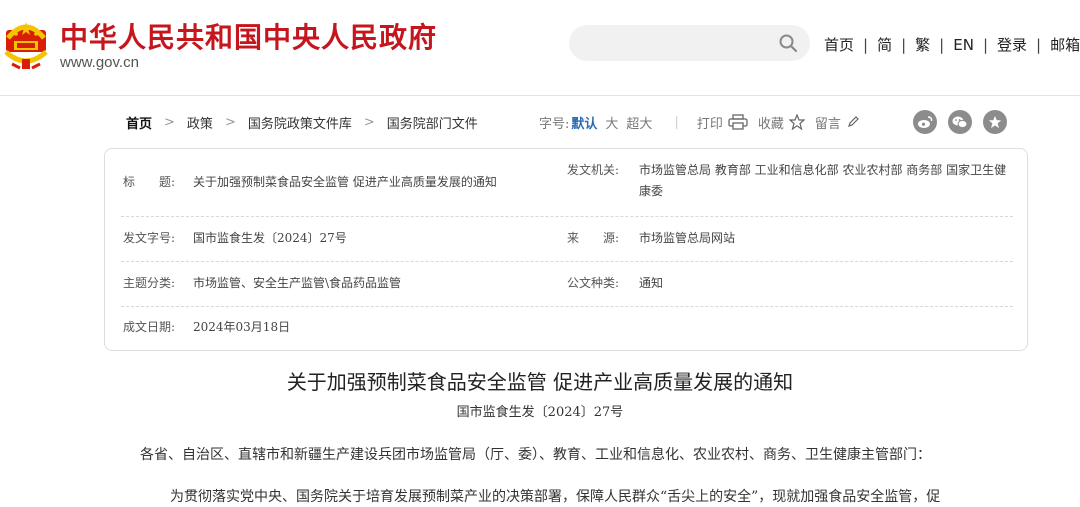  Describe the element at coordinates (540, 382) in the screenshot. I see `article-title: 关于加强预制菜食品安全监管 促进产业高质量发展的通知` at that location.